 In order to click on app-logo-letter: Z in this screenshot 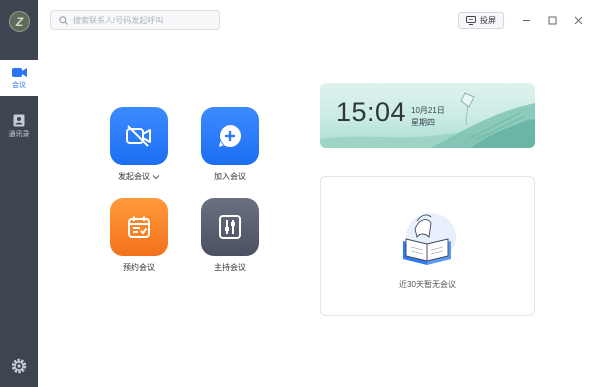, I will do `click(19, 21)`.